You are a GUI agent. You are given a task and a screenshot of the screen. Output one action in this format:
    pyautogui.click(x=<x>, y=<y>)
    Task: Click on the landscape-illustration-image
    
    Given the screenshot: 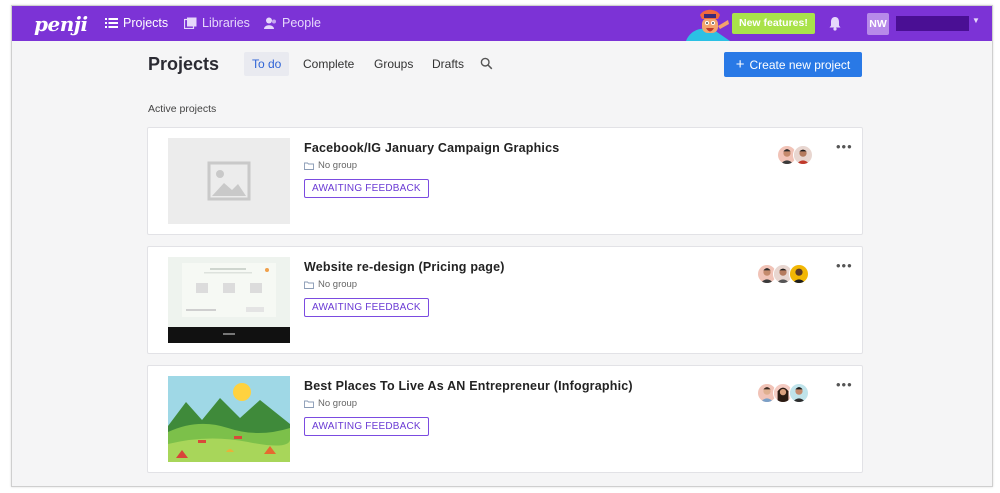 What is the action you would take?
    pyautogui.click(x=229, y=419)
    